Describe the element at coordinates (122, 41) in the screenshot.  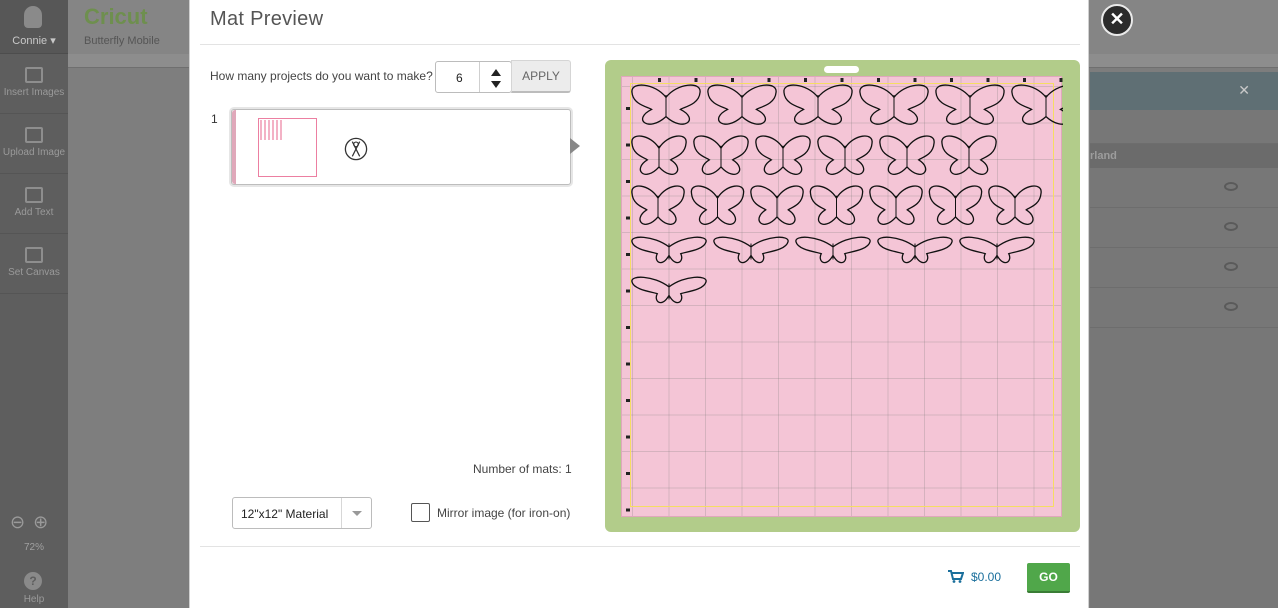
I see `project-name: Butterfly Mobile` at that location.